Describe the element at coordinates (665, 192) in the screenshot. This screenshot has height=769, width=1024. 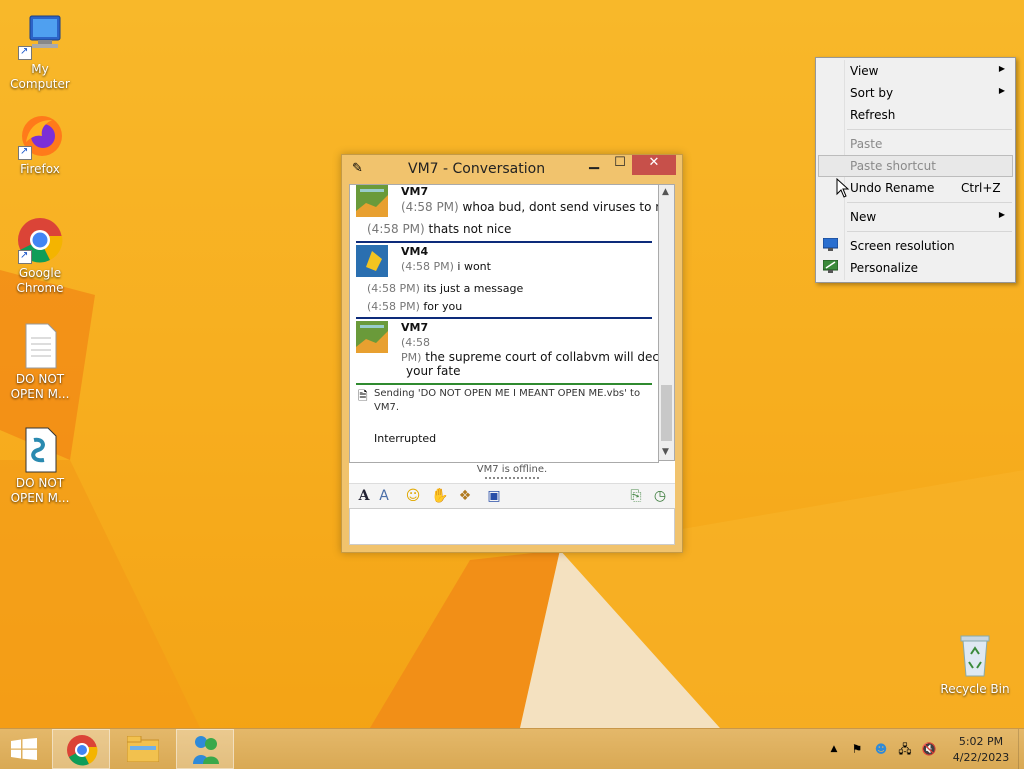
I see `scroll-up-icon: ▲` at that location.